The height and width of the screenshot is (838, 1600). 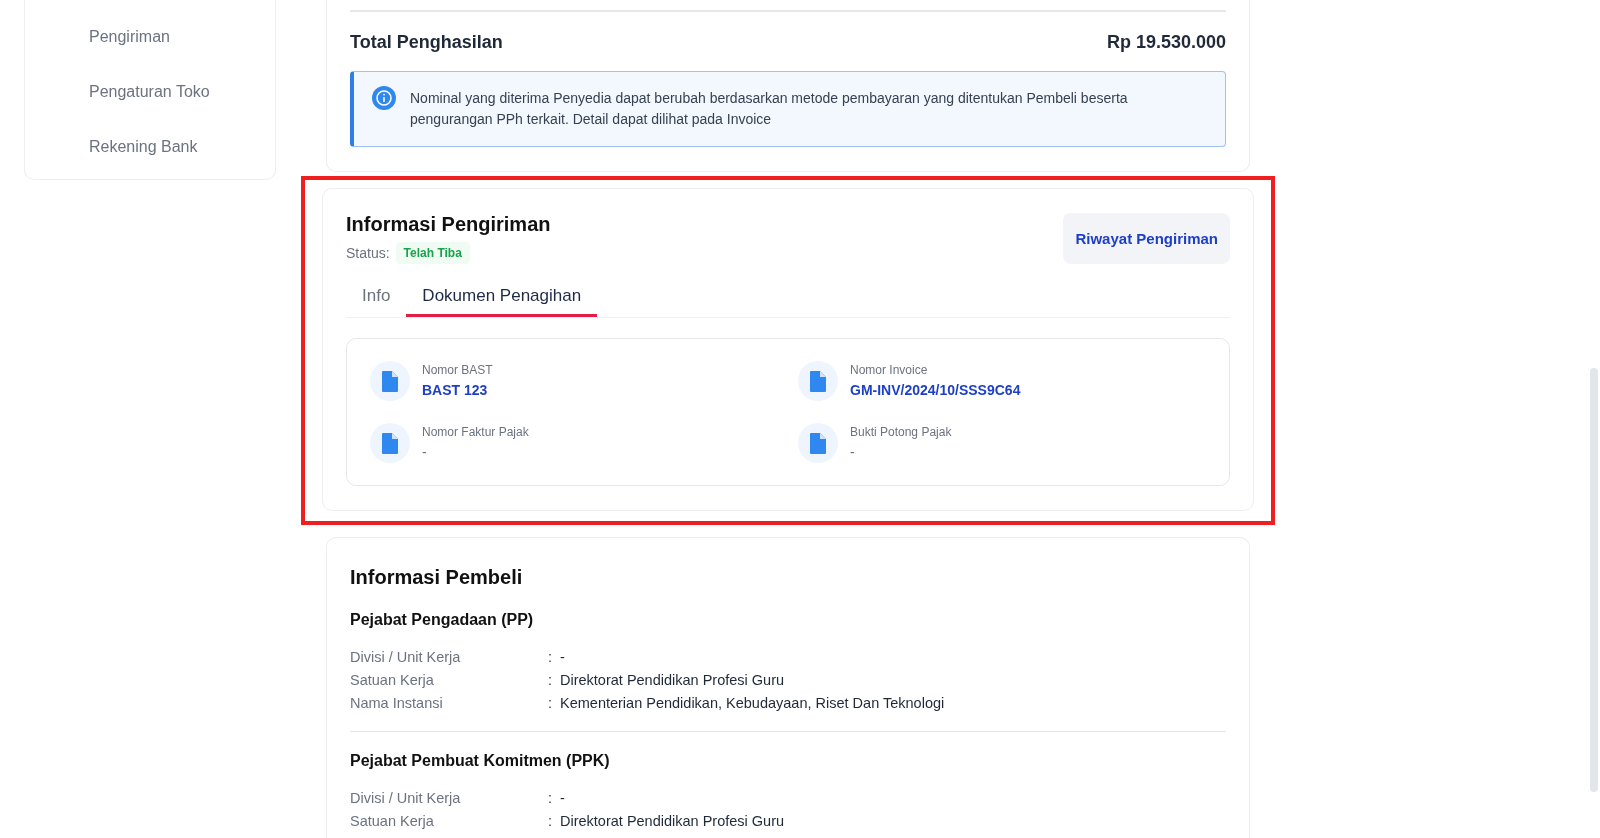 I want to click on shipping-history-button: Riwayat Pengiriman, so click(x=1146, y=238).